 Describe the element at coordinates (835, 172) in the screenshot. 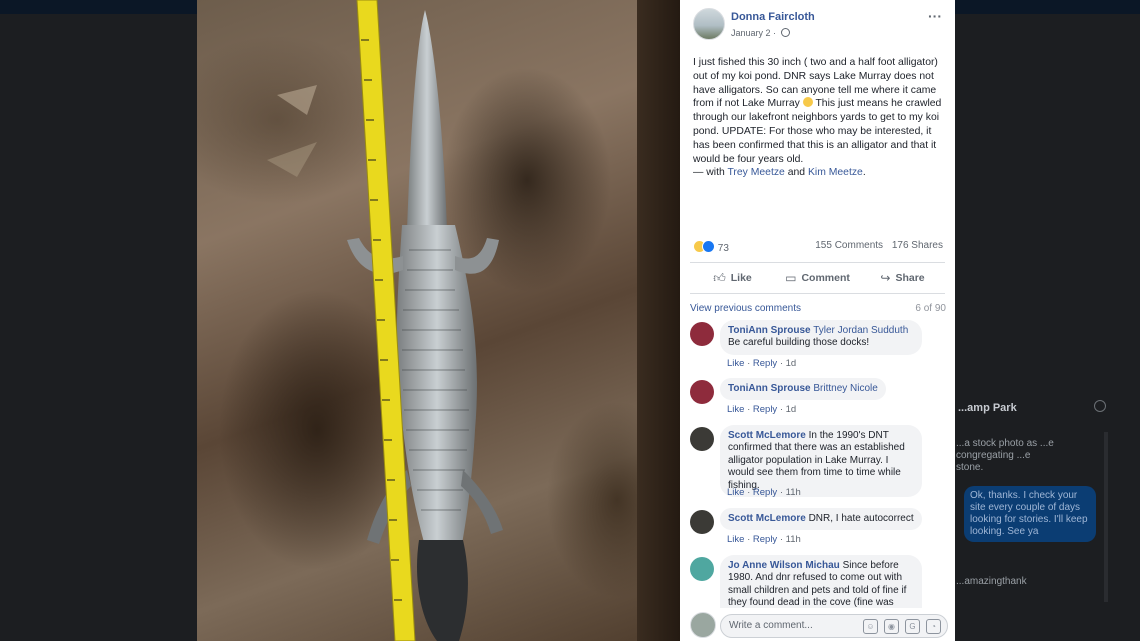

I see `tagged-user-link: Kim Meetze` at that location.